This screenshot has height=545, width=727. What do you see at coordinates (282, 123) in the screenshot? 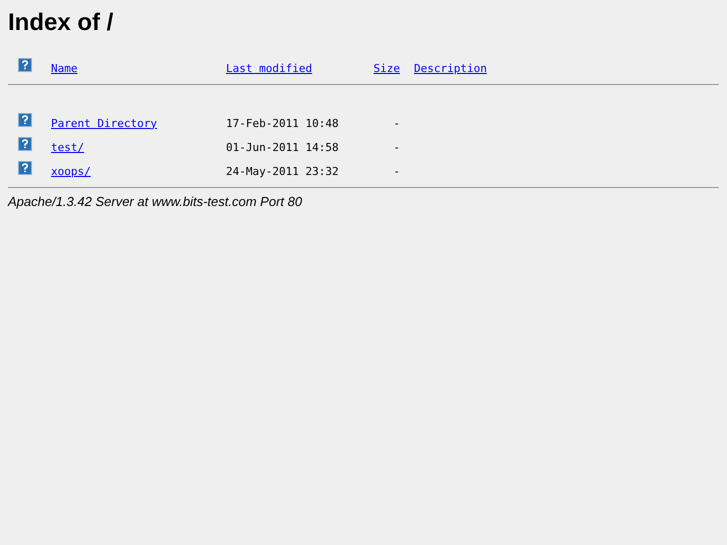
I see `modified-date: 17-Feb-2011 10:48` at bounding box center [282, 123].